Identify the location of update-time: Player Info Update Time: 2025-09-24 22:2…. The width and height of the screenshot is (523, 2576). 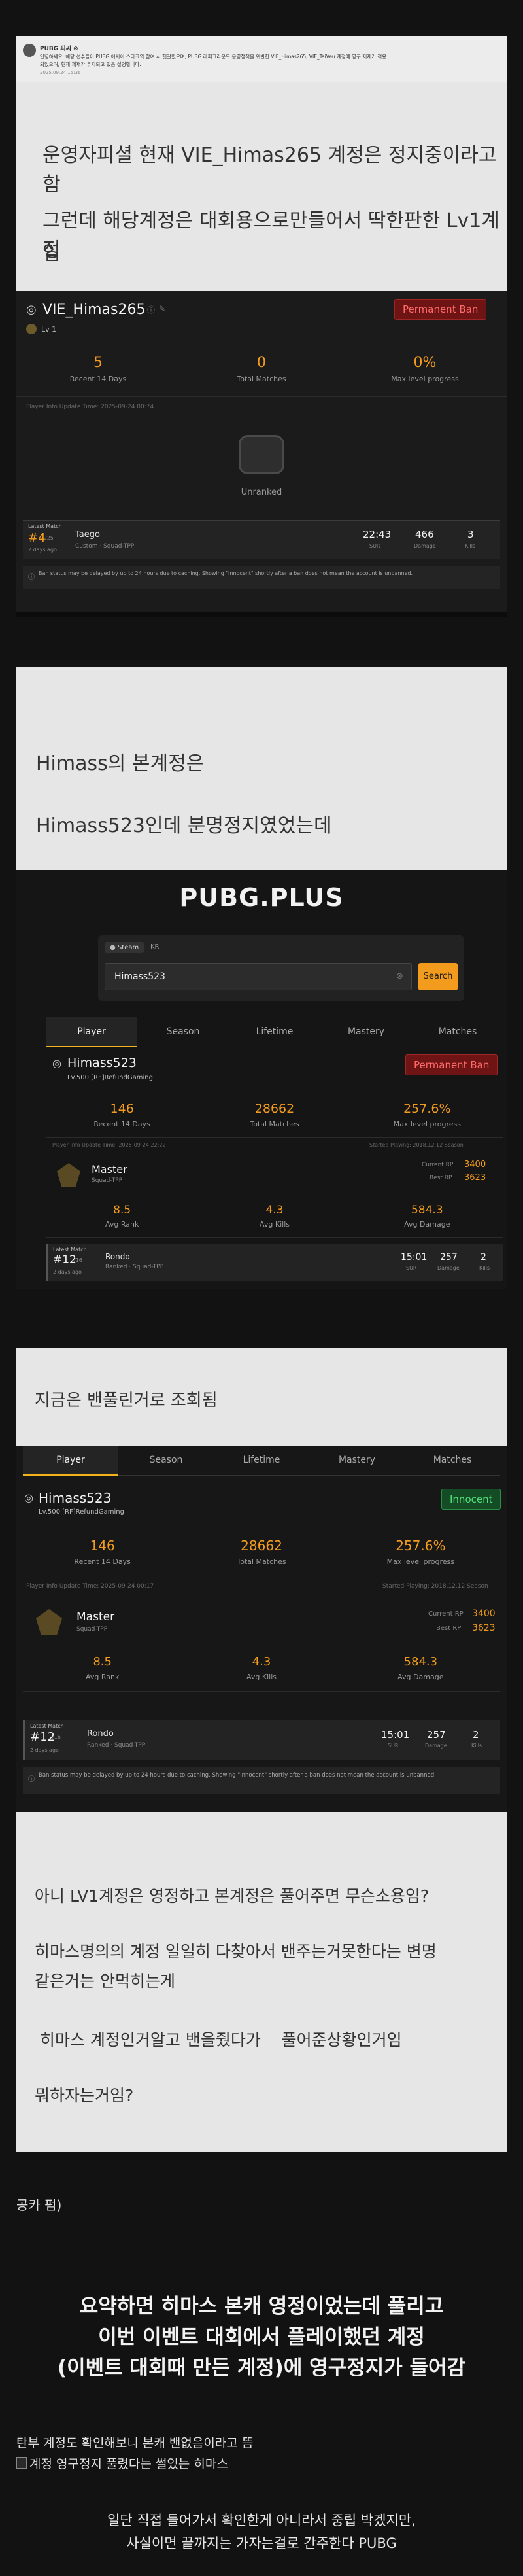
(109, 1145).